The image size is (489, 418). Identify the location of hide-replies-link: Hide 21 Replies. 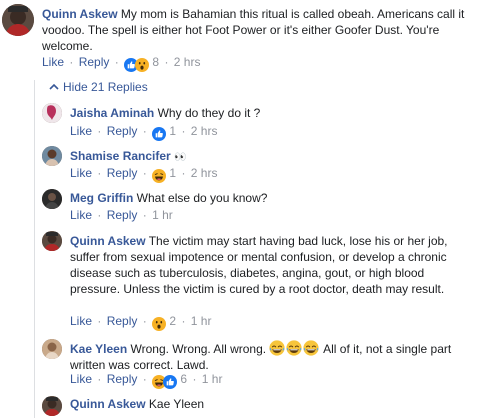
(98, 87).